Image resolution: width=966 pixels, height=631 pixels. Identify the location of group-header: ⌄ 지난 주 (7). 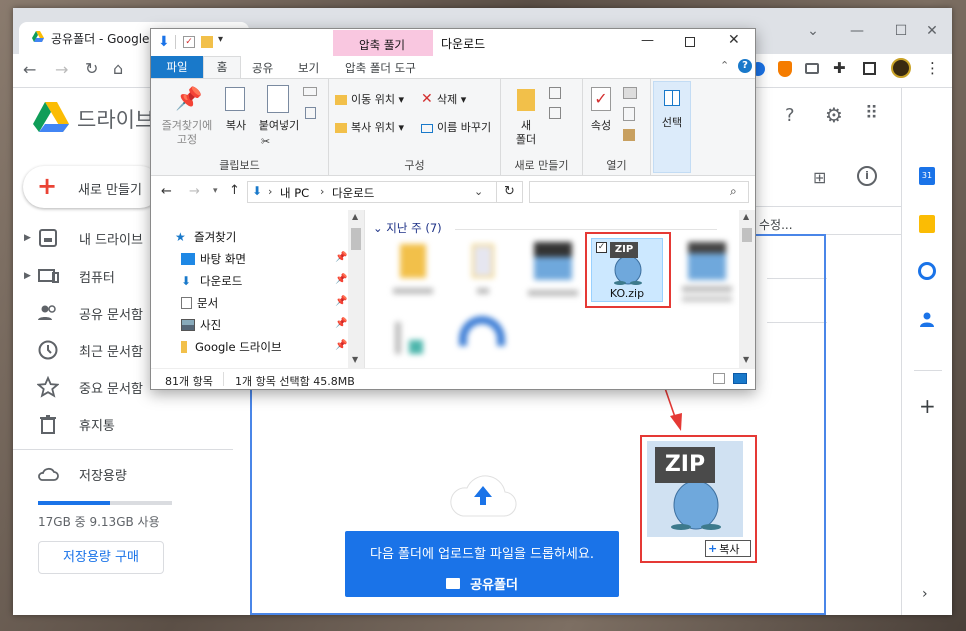
(407, 228).